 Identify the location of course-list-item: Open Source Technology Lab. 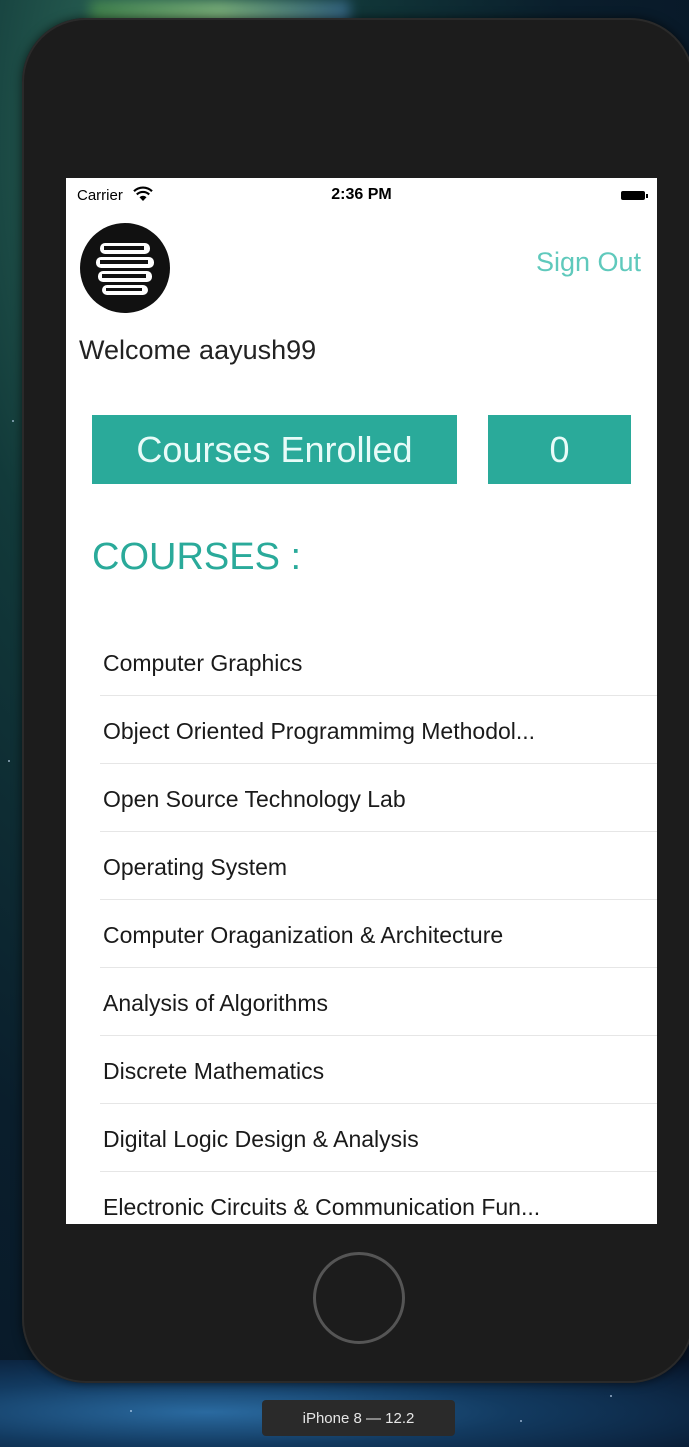
(378, 798).